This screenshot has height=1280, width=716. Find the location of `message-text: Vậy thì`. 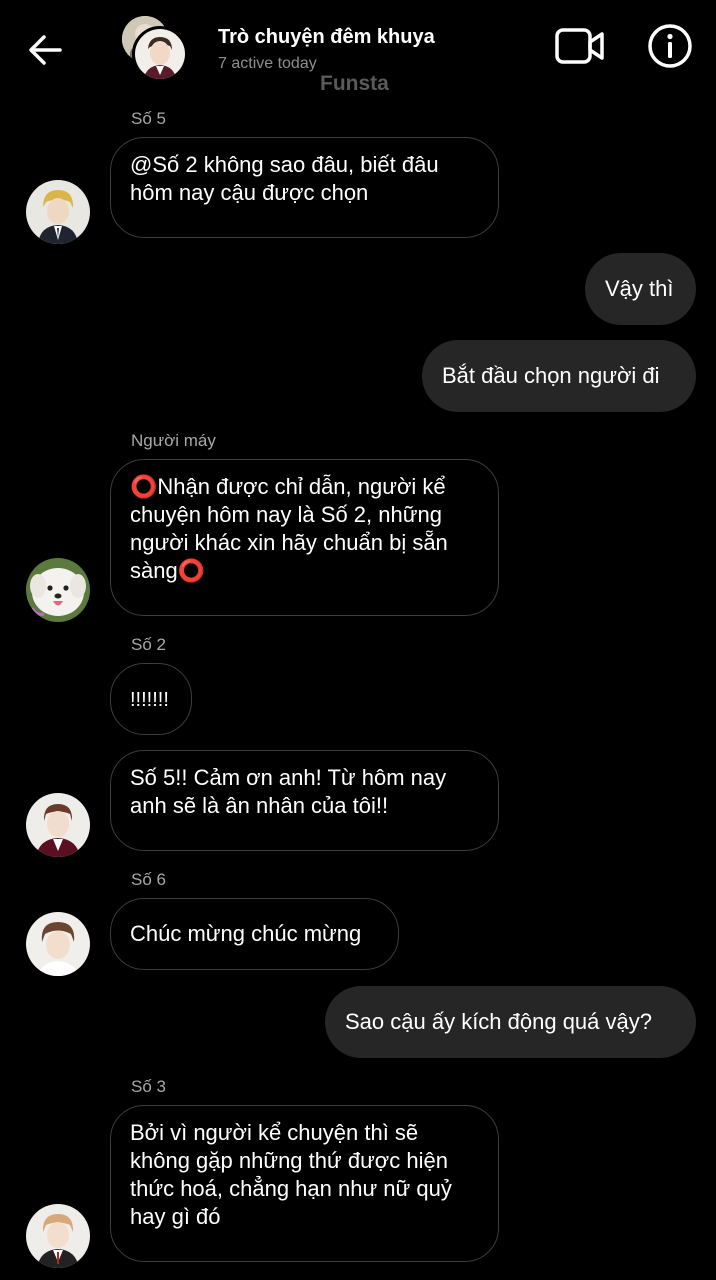

message-text: Vậy thì is located at coordinates (639, 288).